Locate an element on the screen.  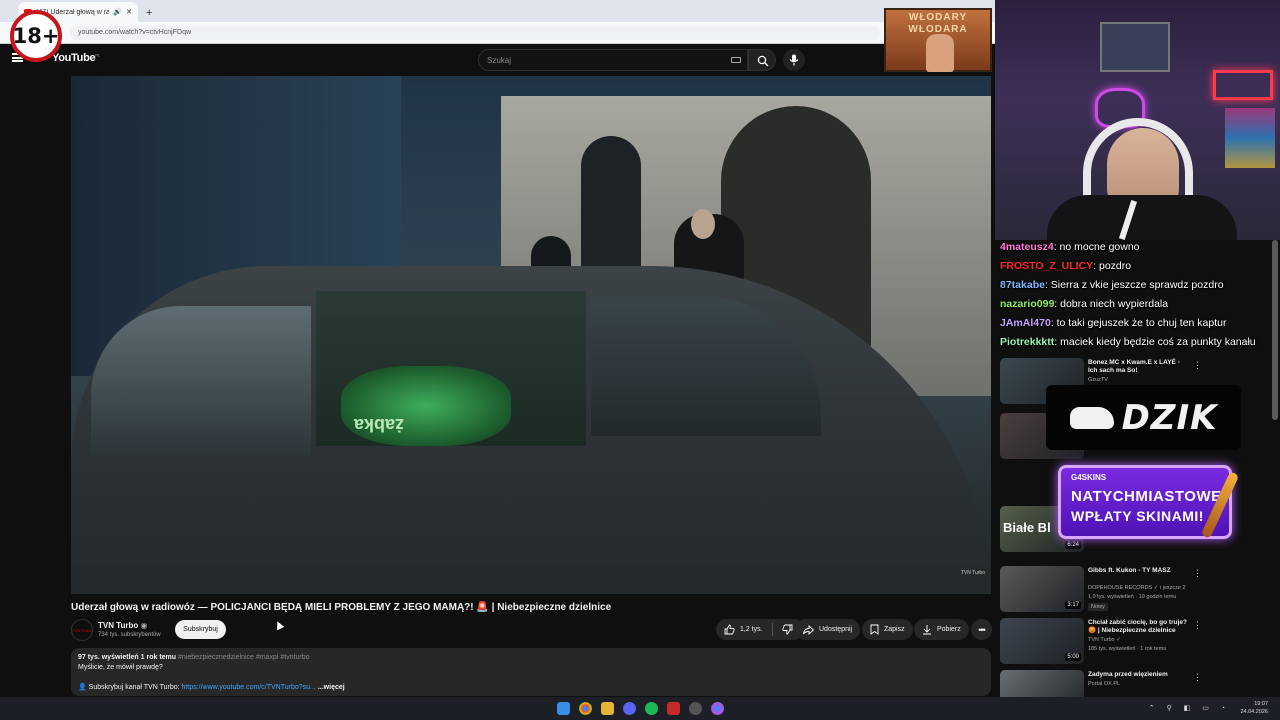
video-watermark: TVN Turbo is located at coordinates (972, 573).